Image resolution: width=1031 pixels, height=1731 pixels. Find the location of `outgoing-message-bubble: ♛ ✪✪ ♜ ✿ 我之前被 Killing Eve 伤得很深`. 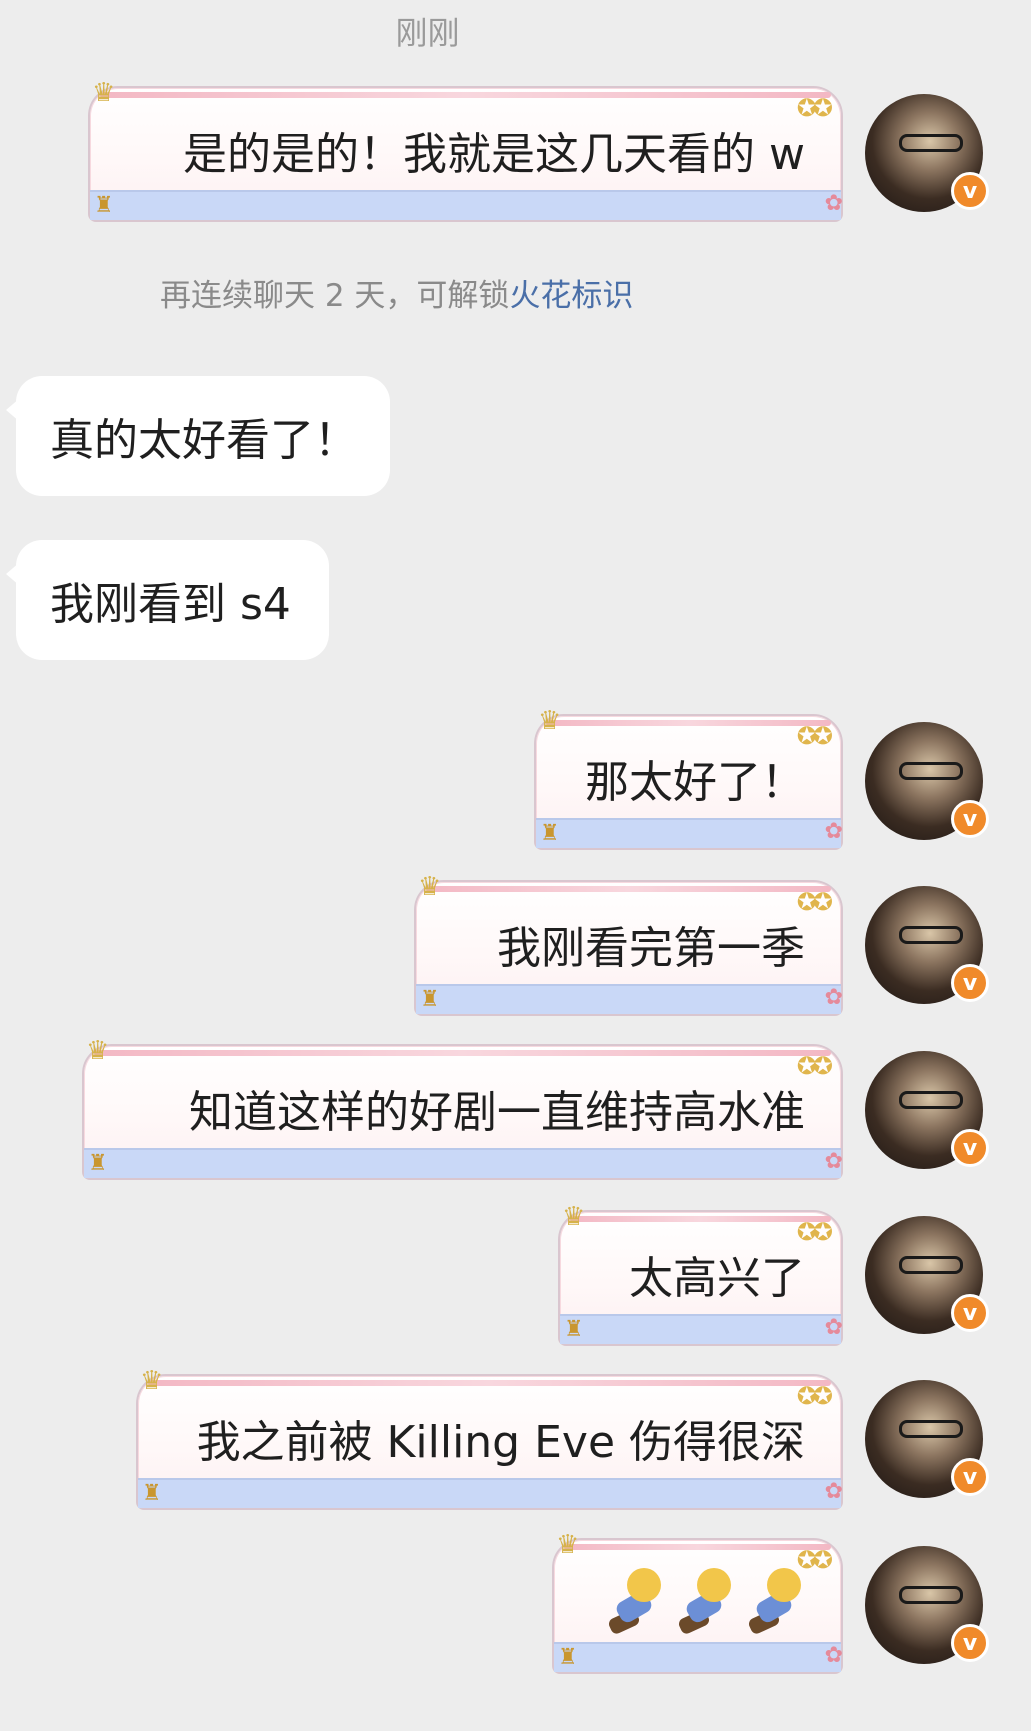

outgoing-message-bubble: ♛ ✪✪ ♜ ✿ 我之前被 Killing Eve 伤得很深 is located at coordinates (489, 1438).